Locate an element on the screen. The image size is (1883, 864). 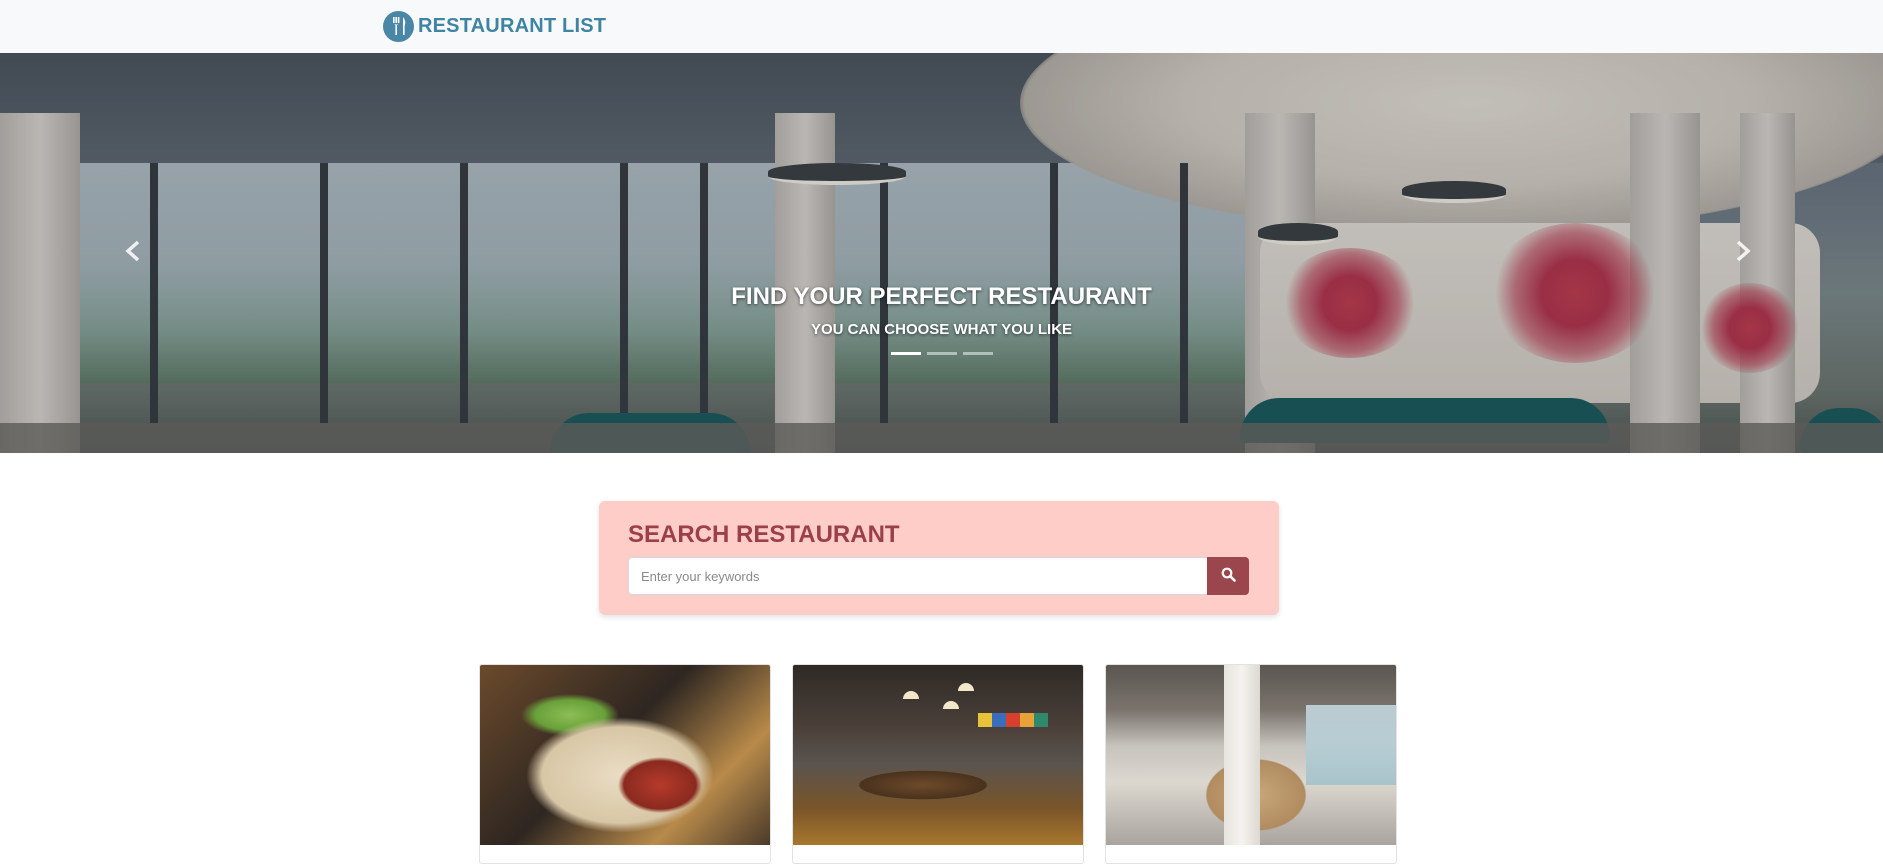
search-button is located at coordinates (1228, 576).